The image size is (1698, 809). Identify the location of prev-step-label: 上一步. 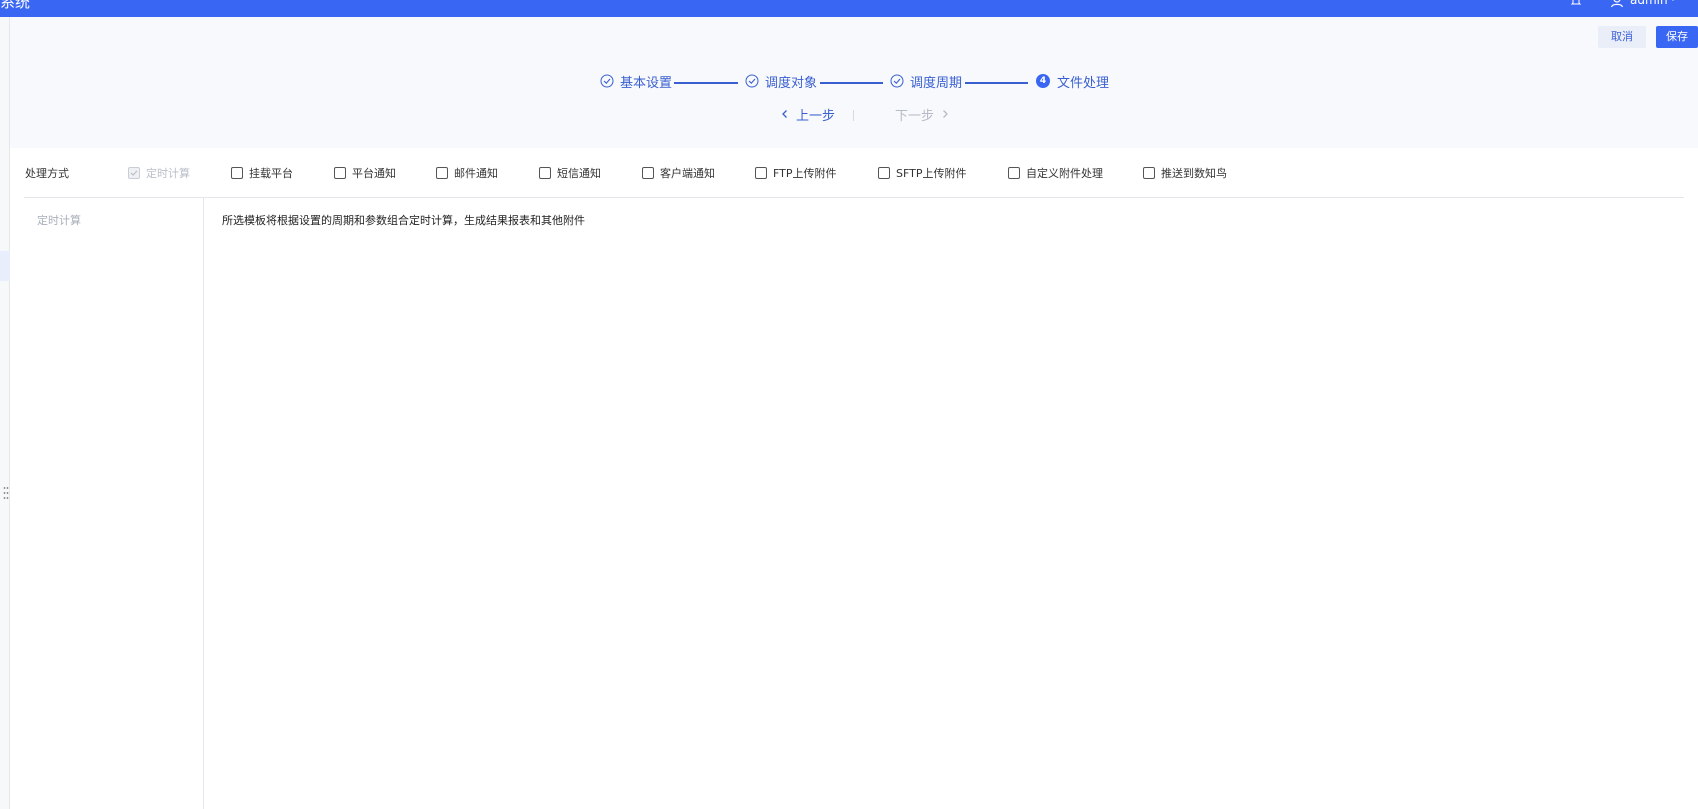
(816, 116).